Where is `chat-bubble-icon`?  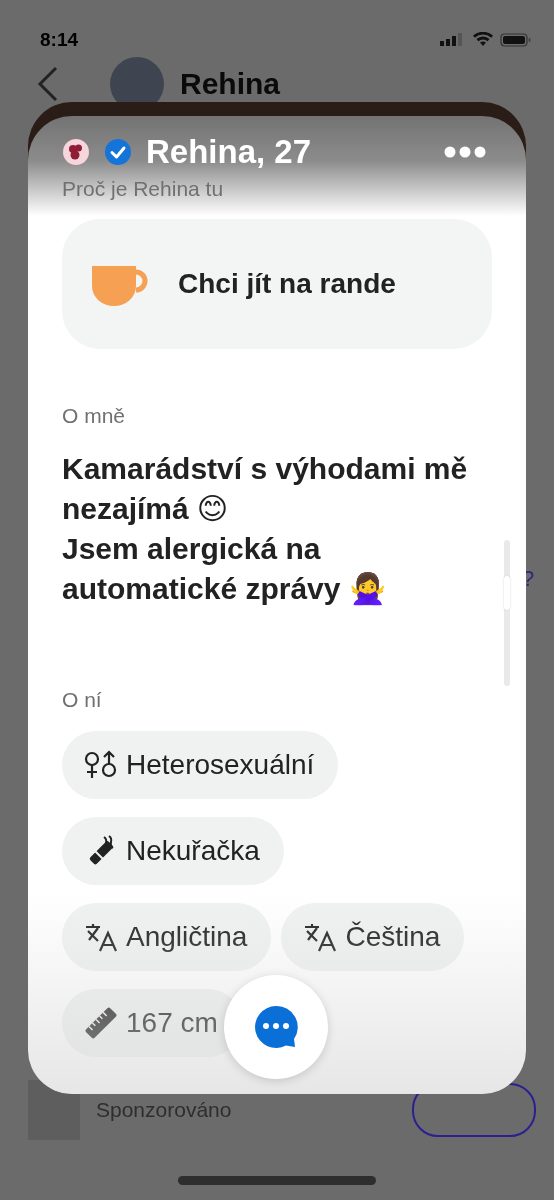 chat-bubble-icon is located at coordinates (276, 1027).